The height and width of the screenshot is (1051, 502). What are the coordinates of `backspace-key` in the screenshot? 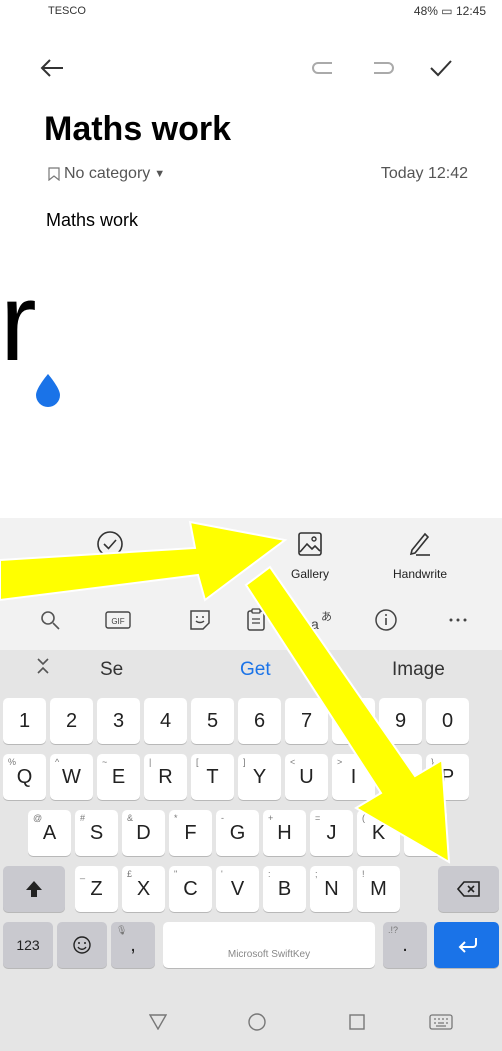 It's located at (468, 889).